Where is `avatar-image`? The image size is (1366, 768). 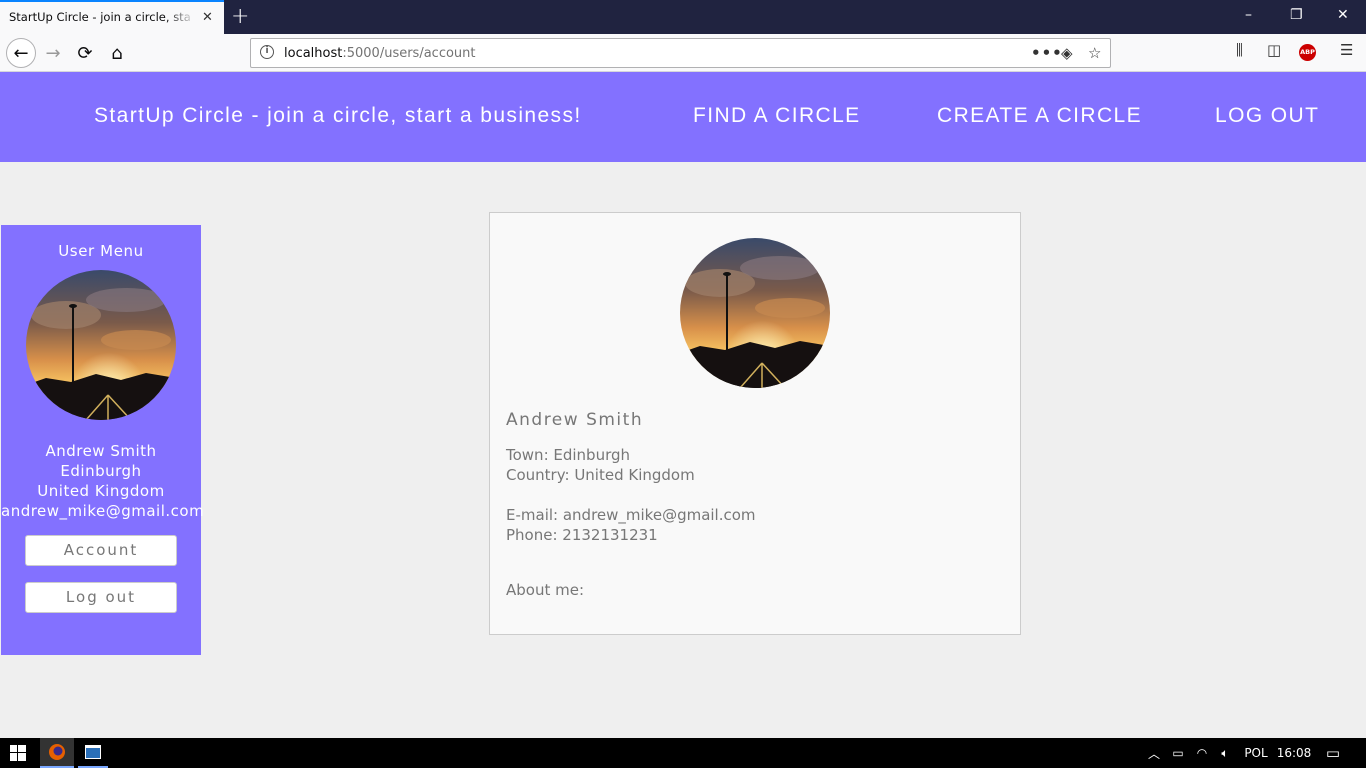 avatar-image is located at coordinates (101, 345).